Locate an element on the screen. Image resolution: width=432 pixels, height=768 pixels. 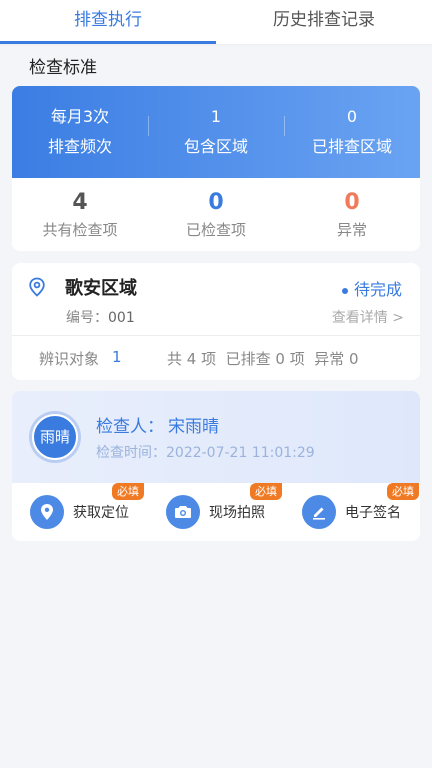
object-count: 1 is located at coordinates (117, 357).